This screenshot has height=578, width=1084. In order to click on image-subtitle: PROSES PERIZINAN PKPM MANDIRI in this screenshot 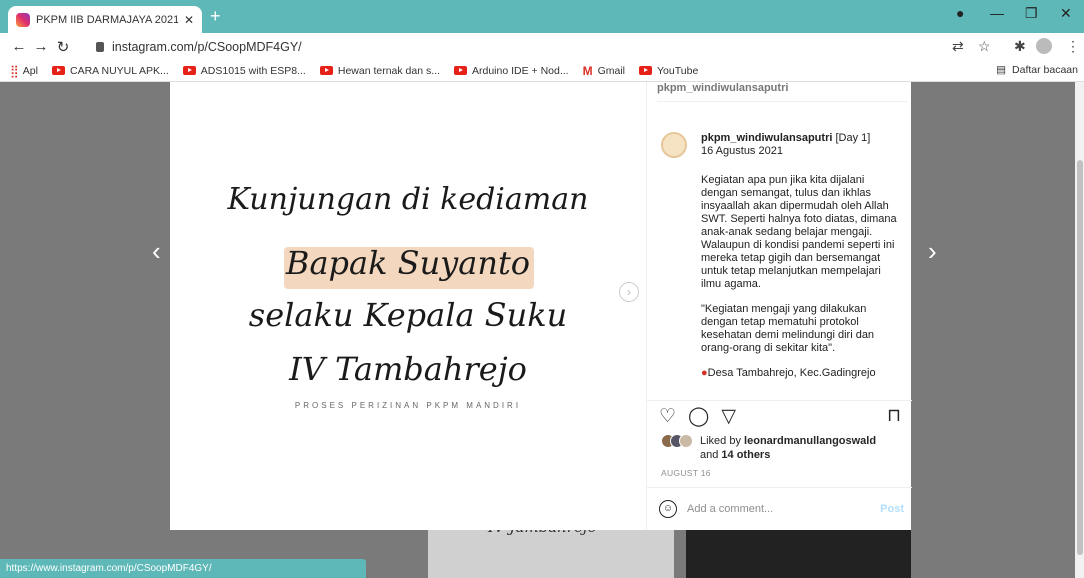, I will do `click(408, 405)`.